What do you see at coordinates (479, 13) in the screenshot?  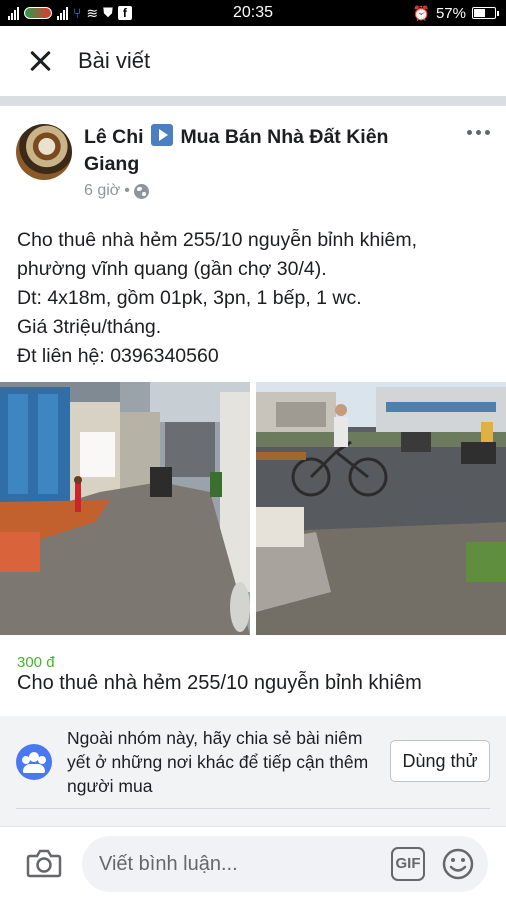 I see `battery-level` at bounding box center [479, 13].